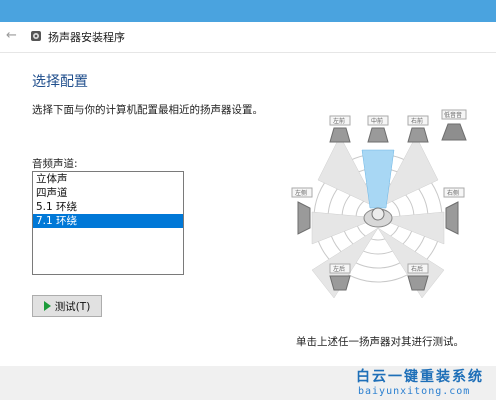 This screenshot has height=400, width=496. I want to click on speaker-test-hint: 单击上述任一扬声器对其进行测试。, so click(380, 342).